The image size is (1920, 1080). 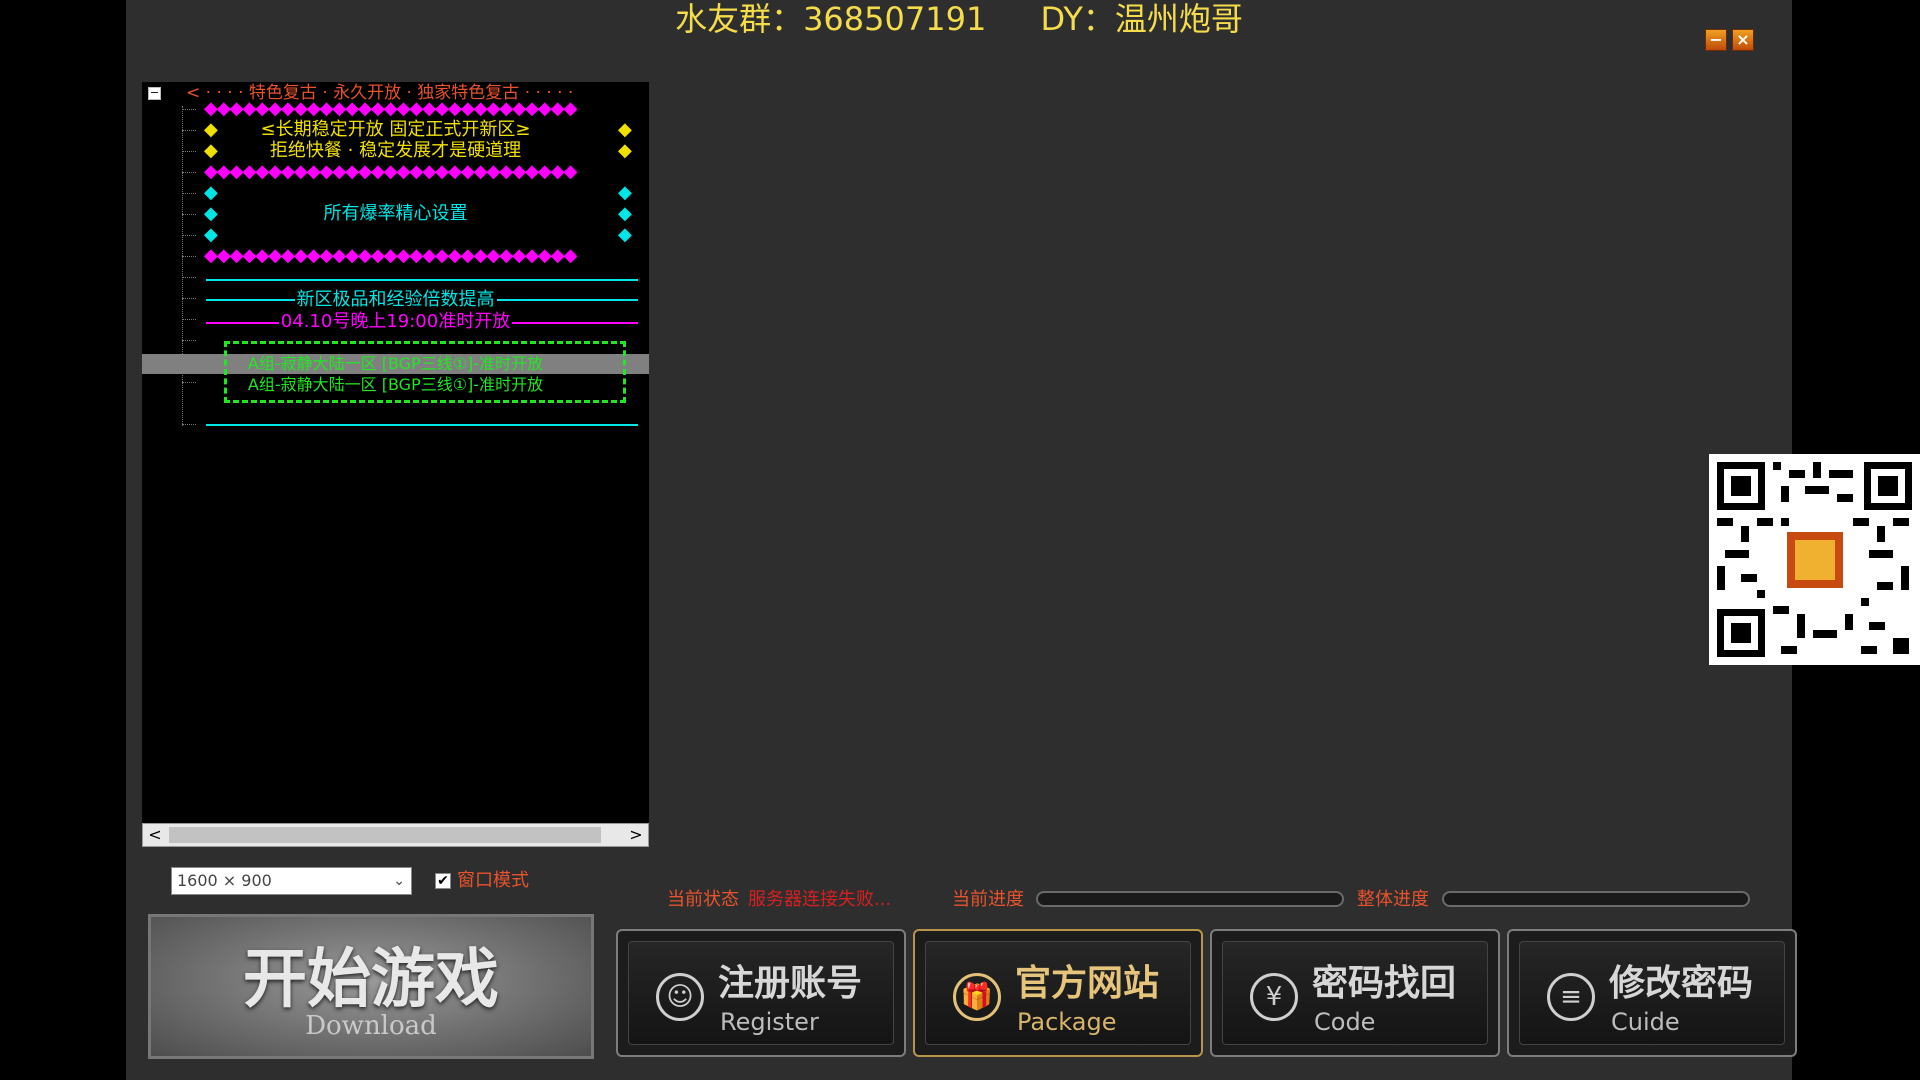 What do you see at coordinates (399, 881) in the screenshot?
I see `chevron-down-icon: ⌄` at bounding box center [399, 881].